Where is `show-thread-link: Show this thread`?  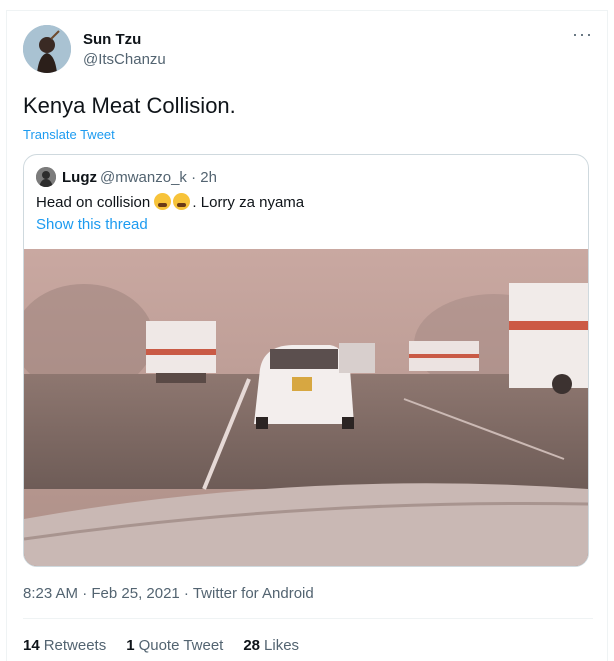
show-thread-link: Show this thread is located at coordinates (92, 224).